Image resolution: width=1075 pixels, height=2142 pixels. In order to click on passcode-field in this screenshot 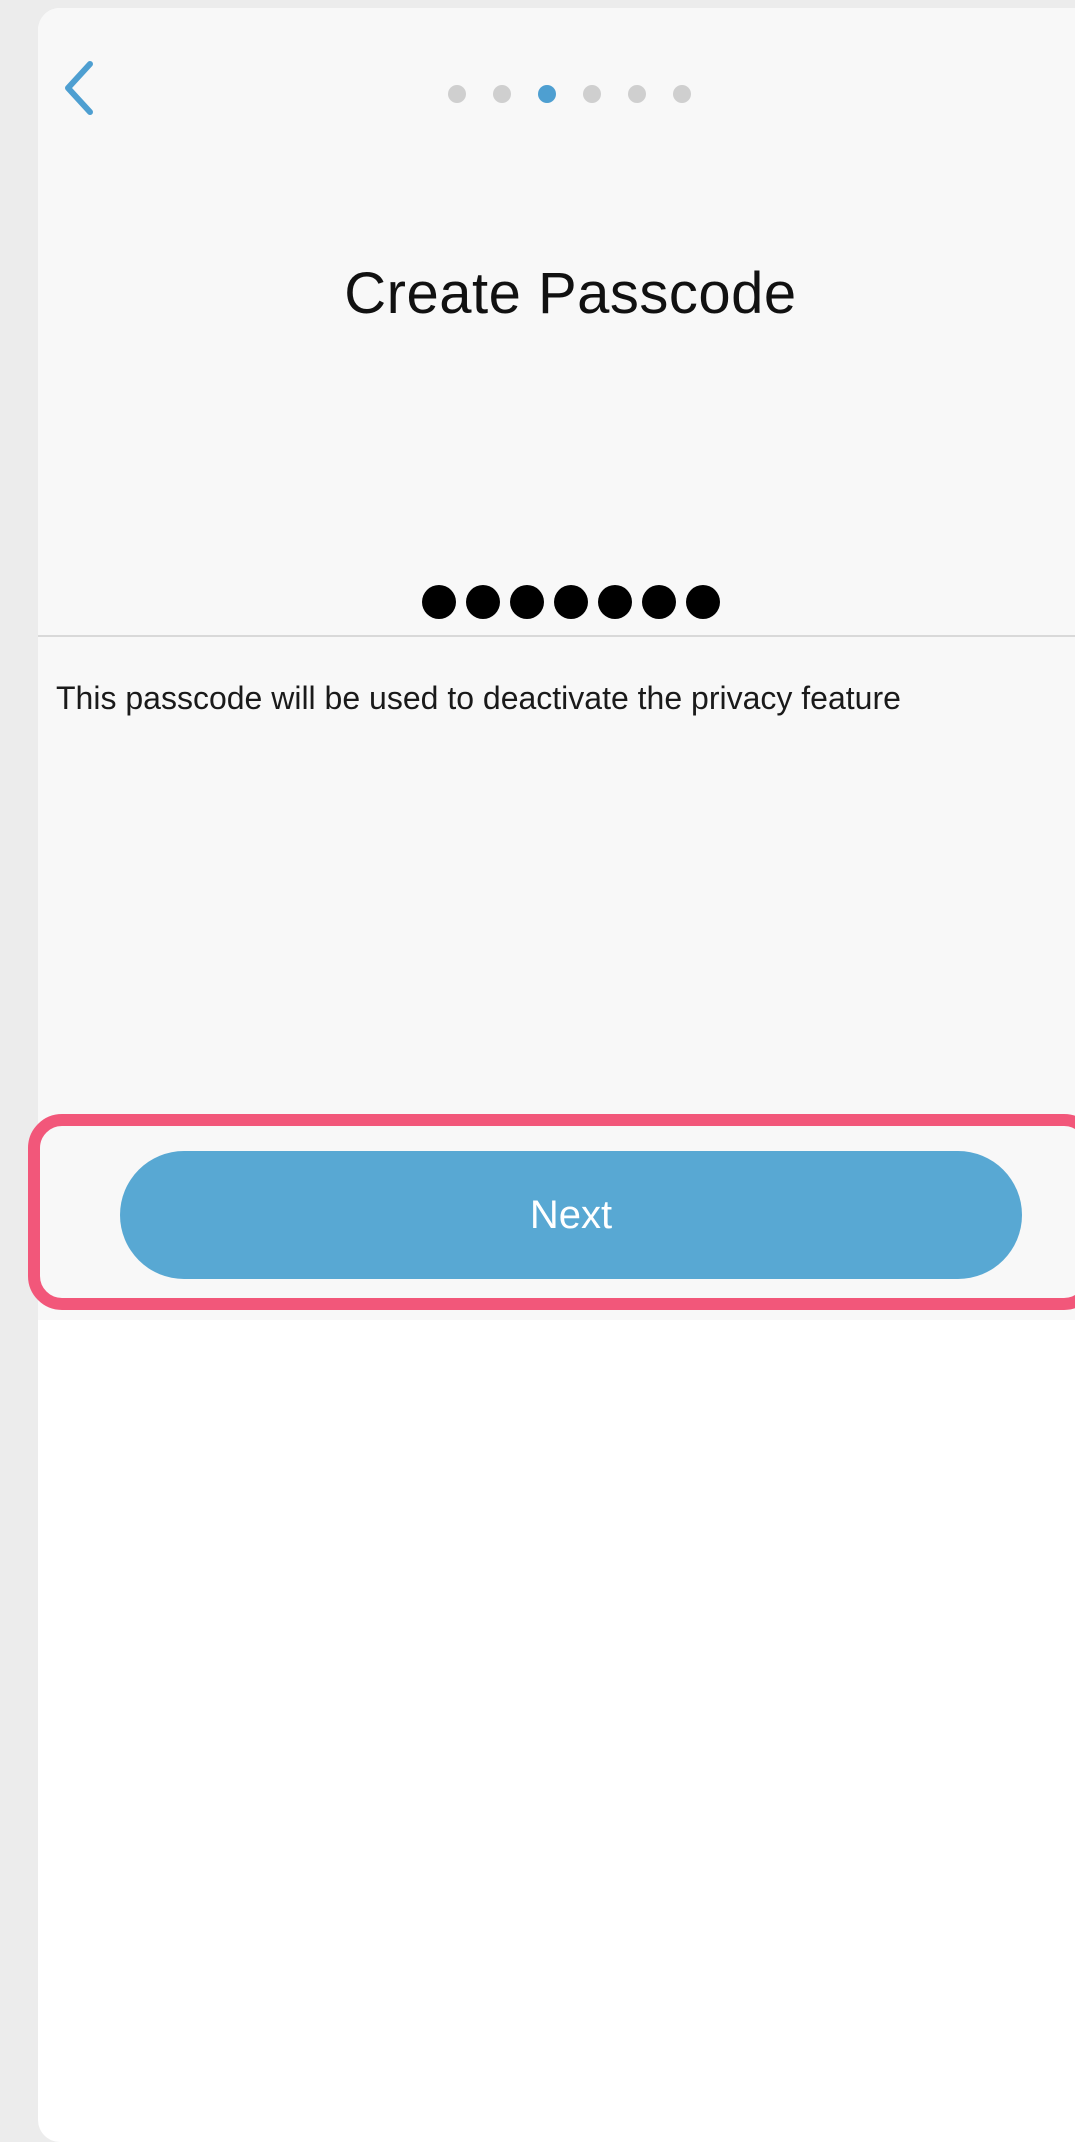, I will do `click(556, 602)`.